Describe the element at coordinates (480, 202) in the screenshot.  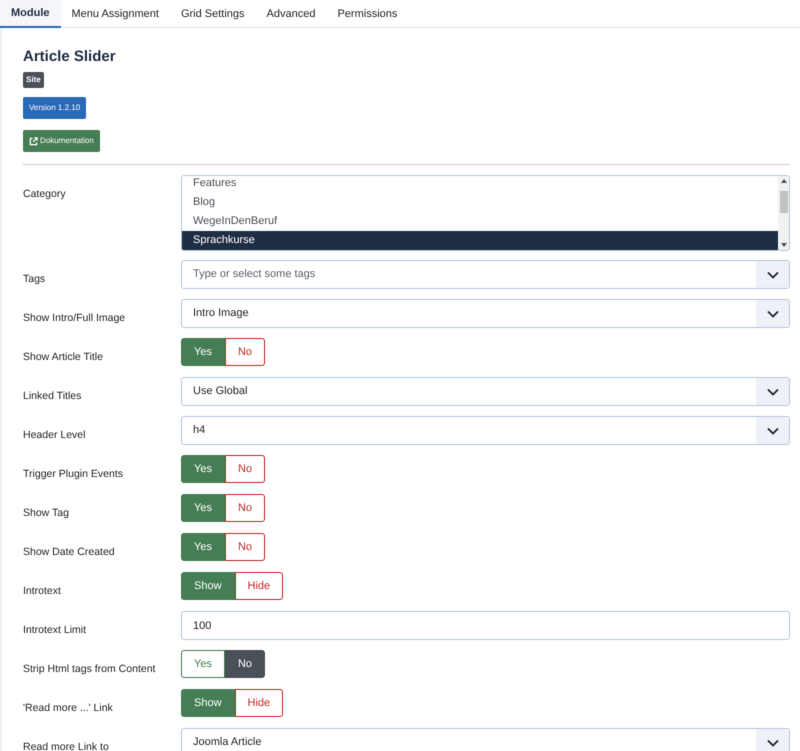
I see `listbox-option: Blog` at that location.